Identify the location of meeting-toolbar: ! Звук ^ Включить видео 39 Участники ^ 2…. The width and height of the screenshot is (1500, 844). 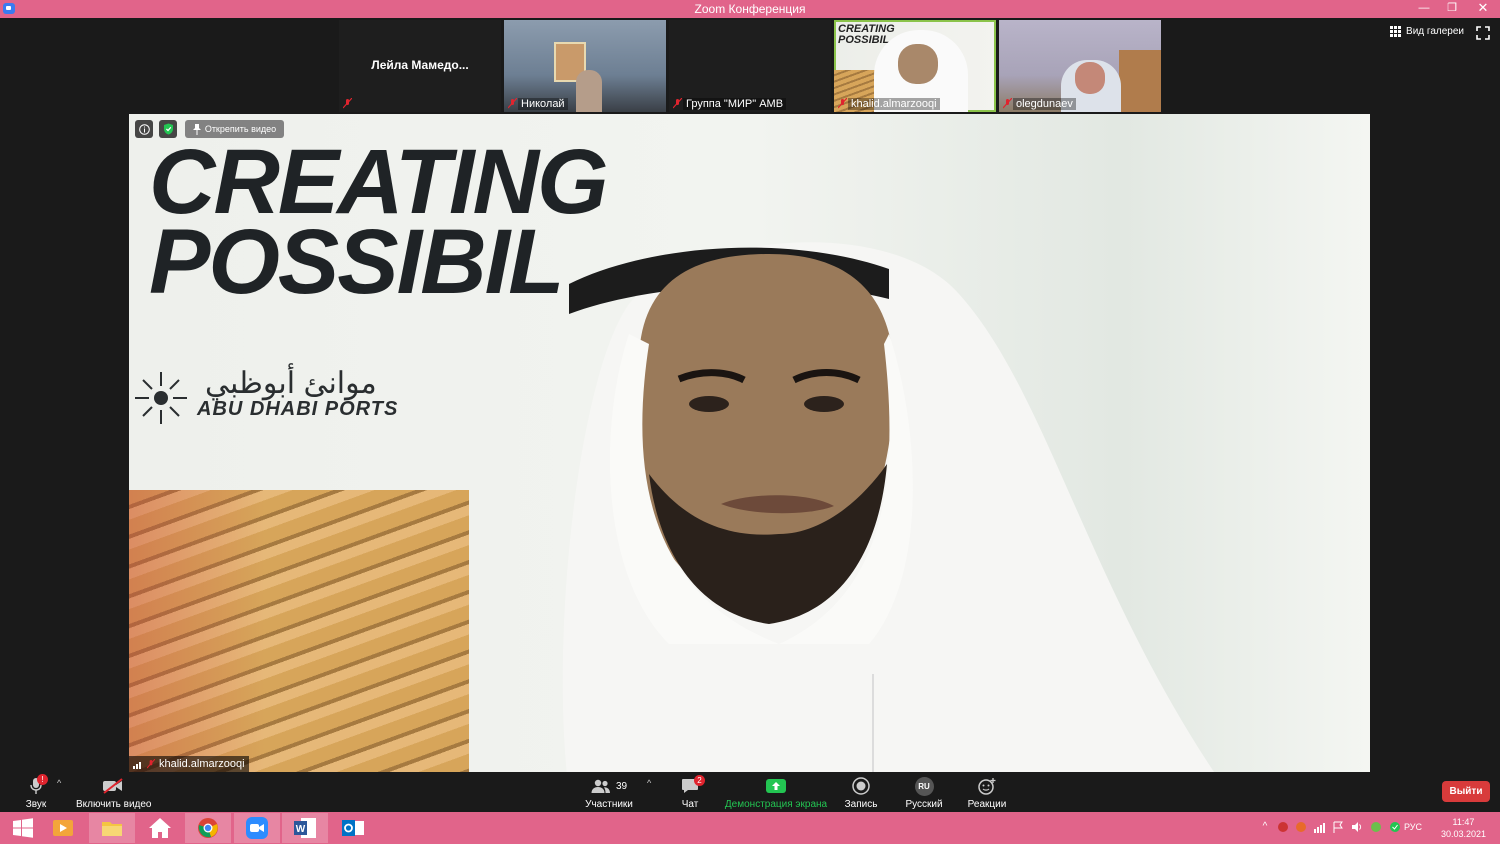
(750, 792).